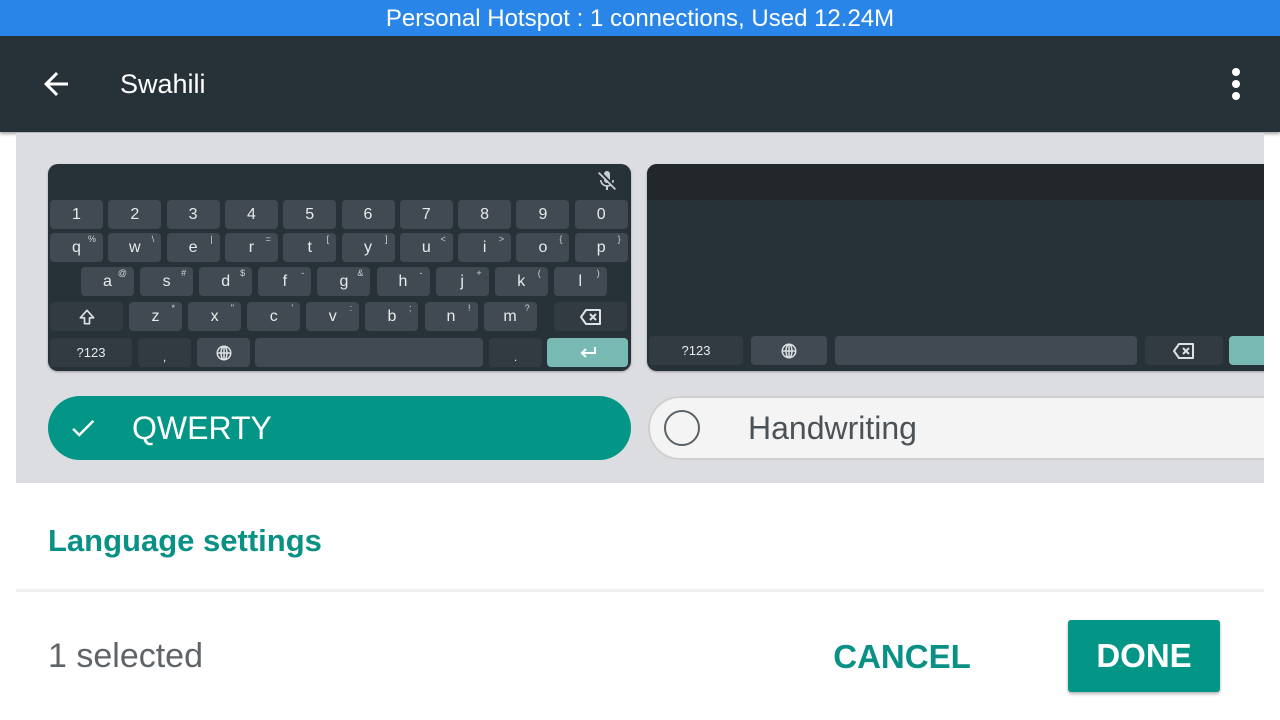  What do you see at coordinates (251, 214) in the screenshot?
I see `key-4: 4` at bounding box center [251, 214].